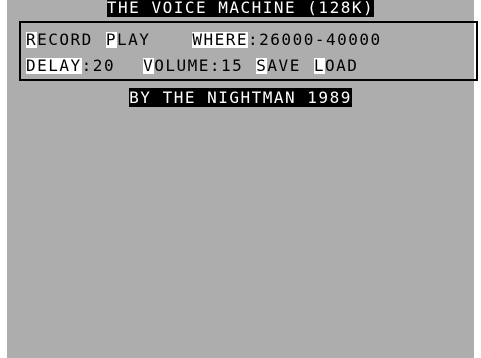  I want to click on program-title-text: THE VOICE MACHINE (128K), so click(240, 8).